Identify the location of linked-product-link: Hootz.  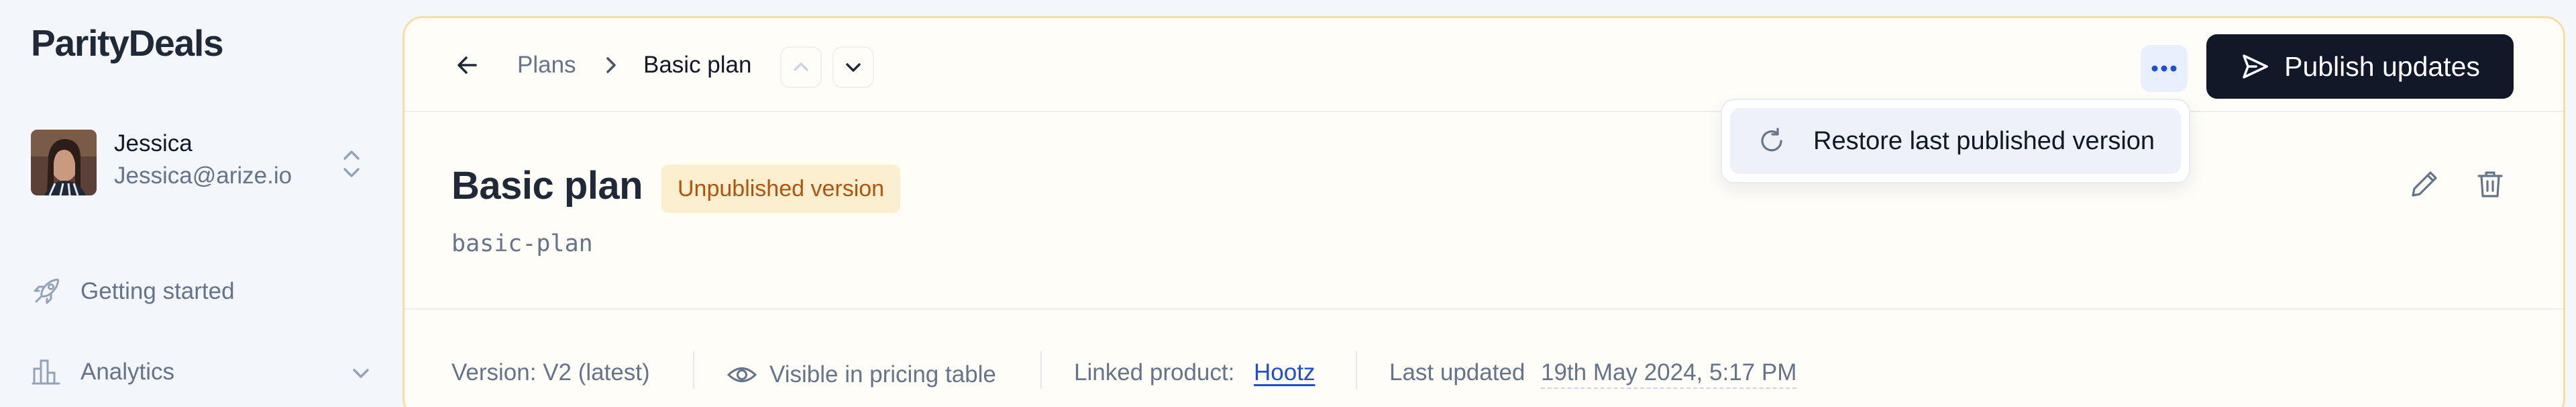
(1284, 372).